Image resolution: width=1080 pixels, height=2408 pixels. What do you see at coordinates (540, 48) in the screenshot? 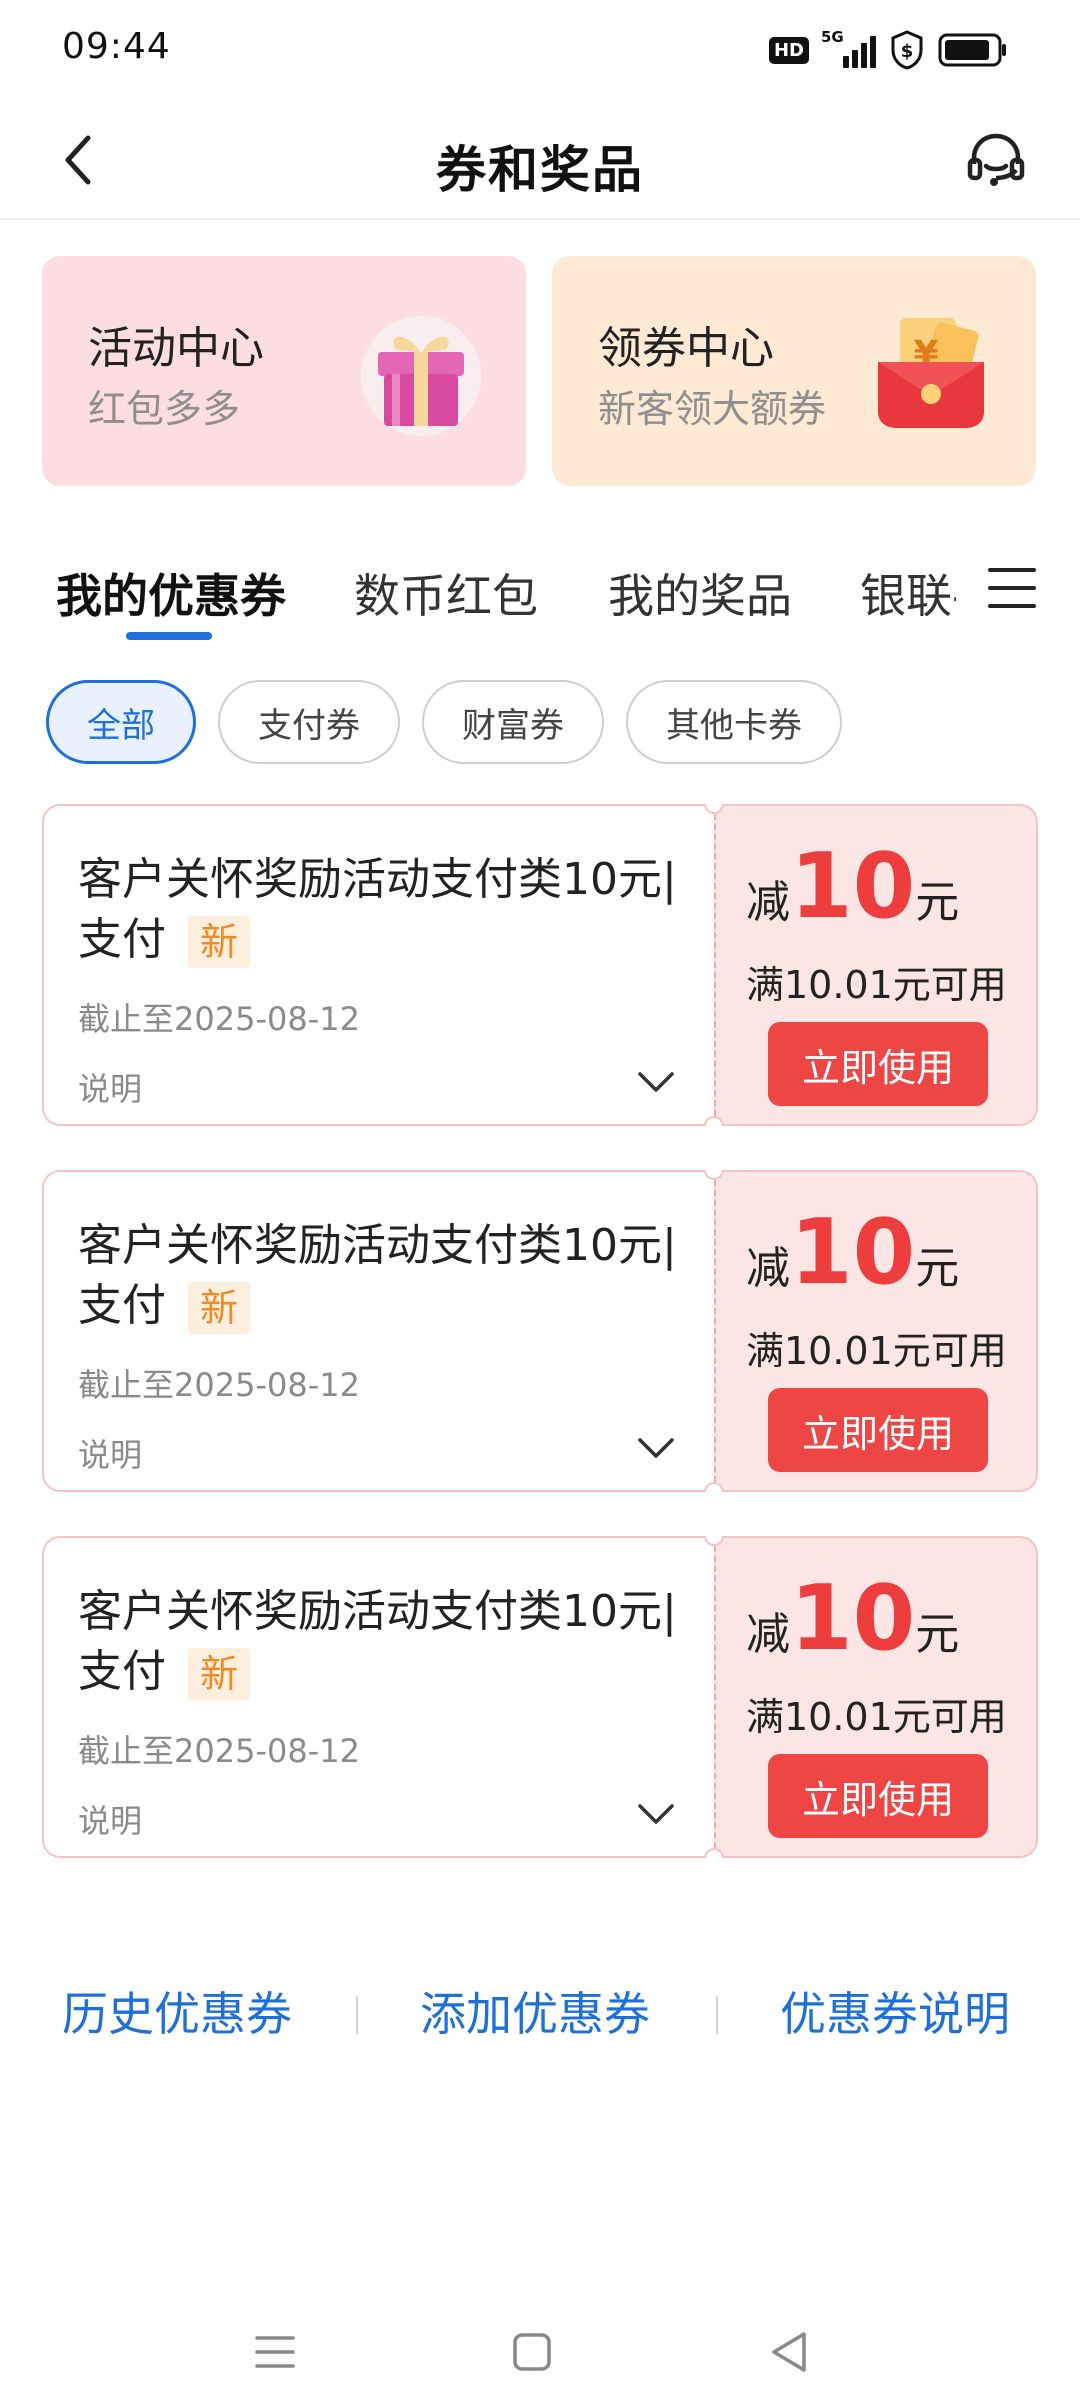
I see `status-bar: 09:44 HD 5G $` at bounding box center [540, 48].